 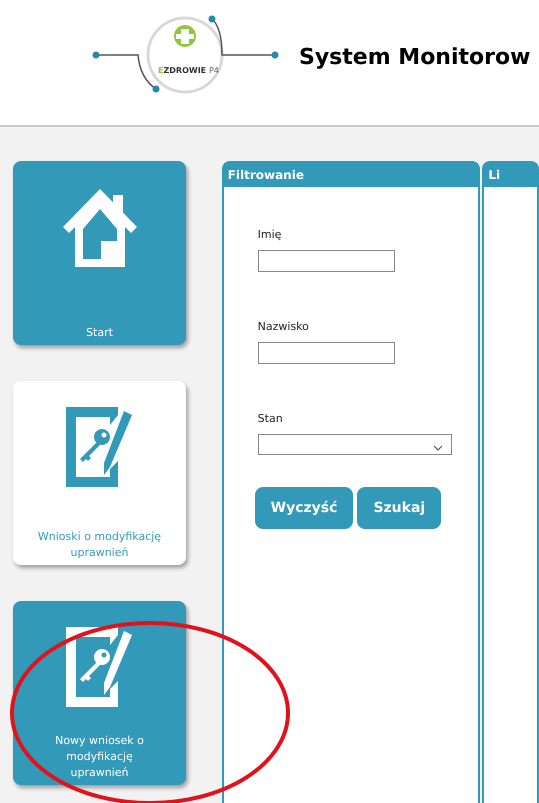 What do you see at coordinates (399, 508) in the screenshot?
I see `action-button: Szukaj` at bounding box center [399, 508].